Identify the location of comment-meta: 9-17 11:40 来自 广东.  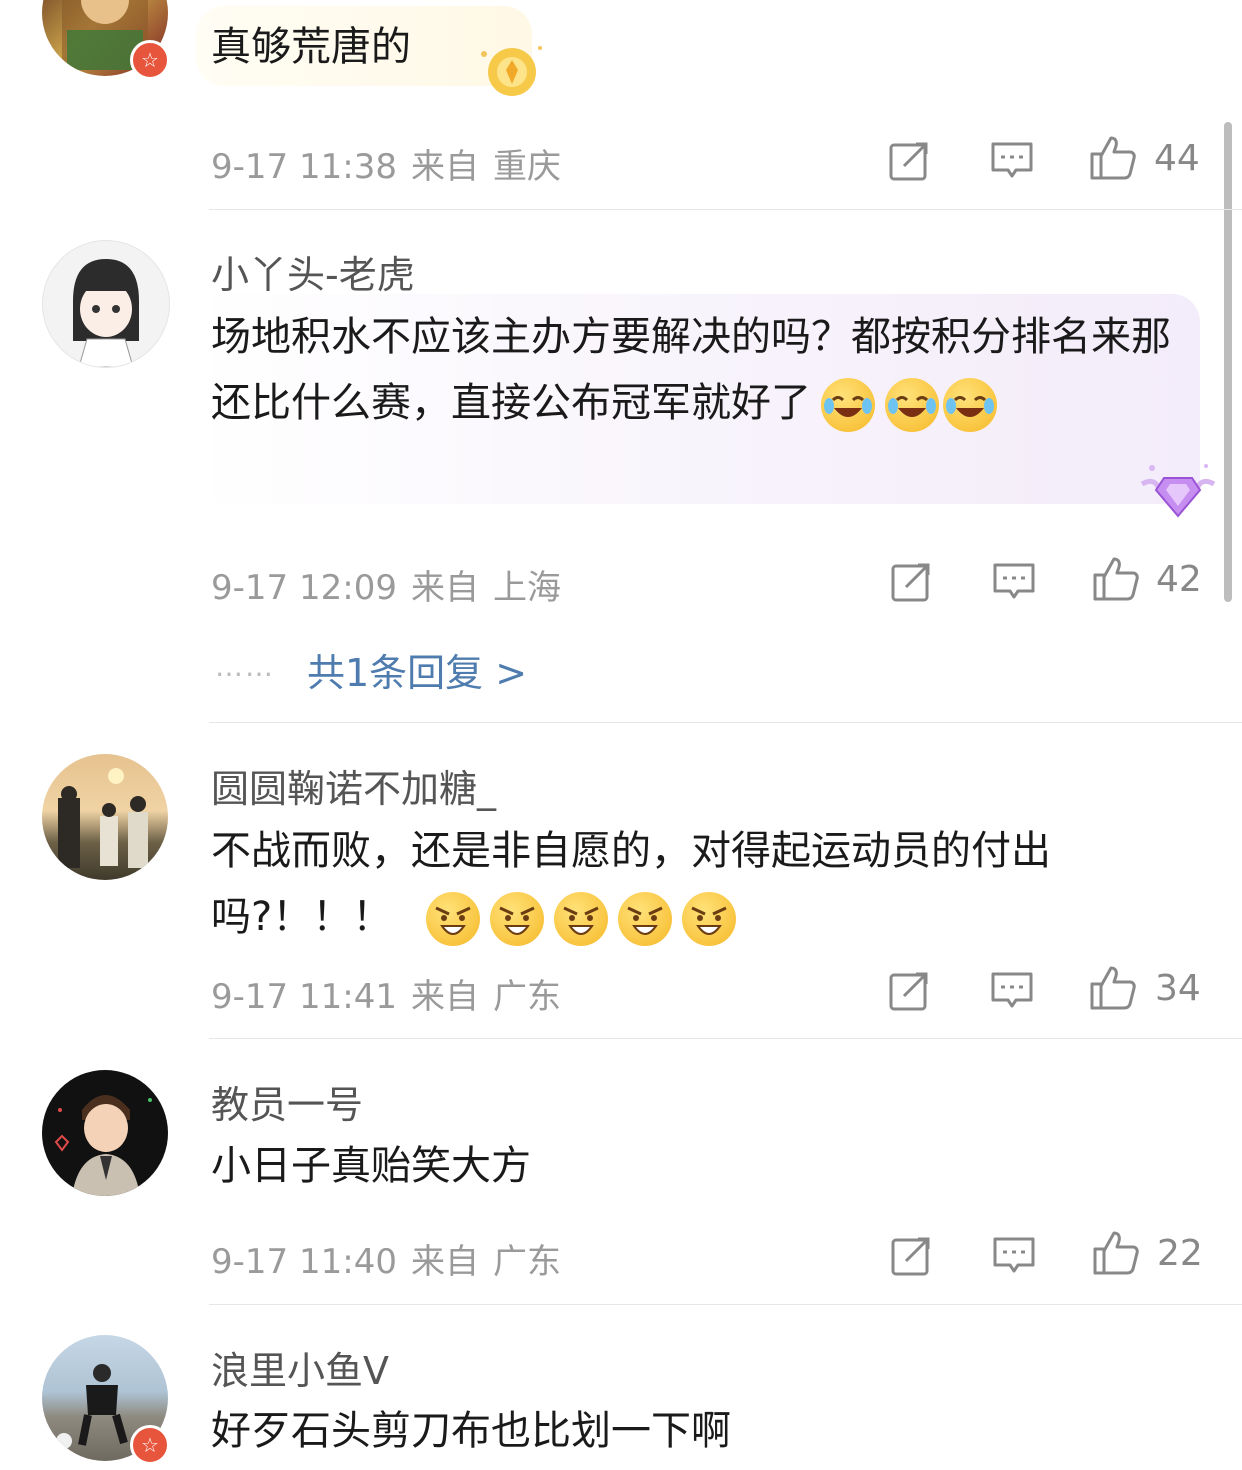
(393, 1258).